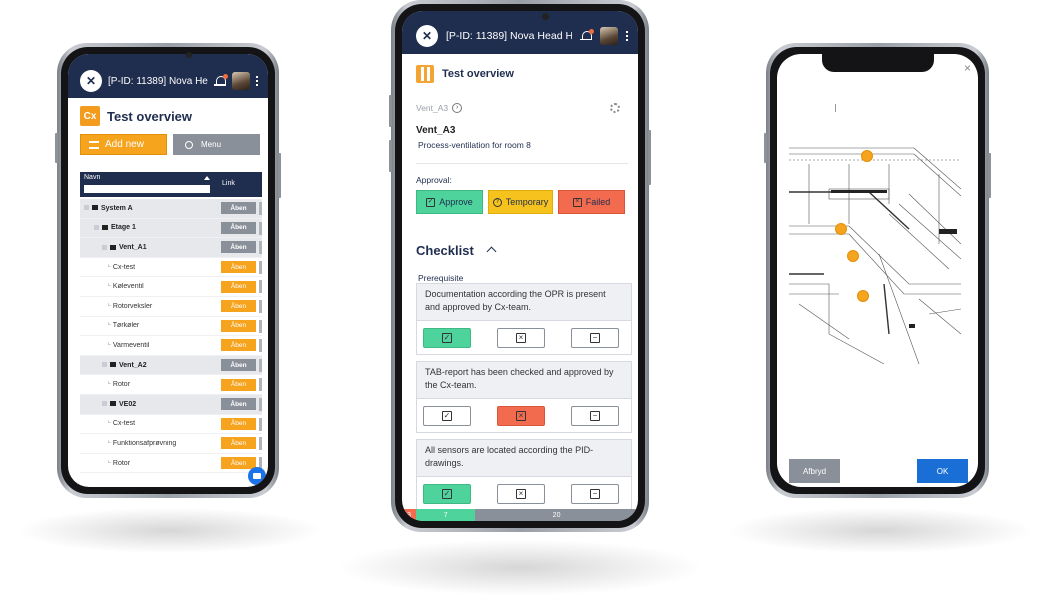 The image size is (1055, 597). I want to click on phone-screen: × Afbryd OK, so click(877, 270).